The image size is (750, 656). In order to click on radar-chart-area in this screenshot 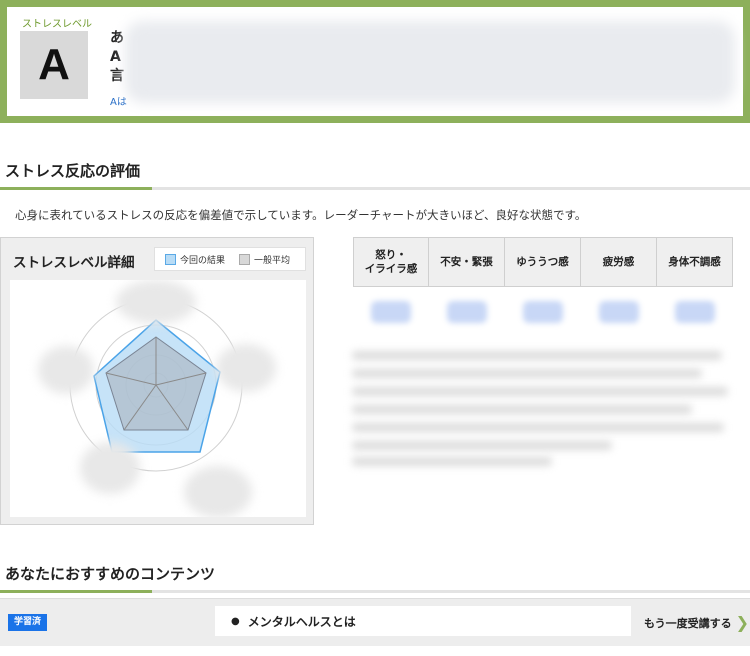, I will do `click(158, 398)`.